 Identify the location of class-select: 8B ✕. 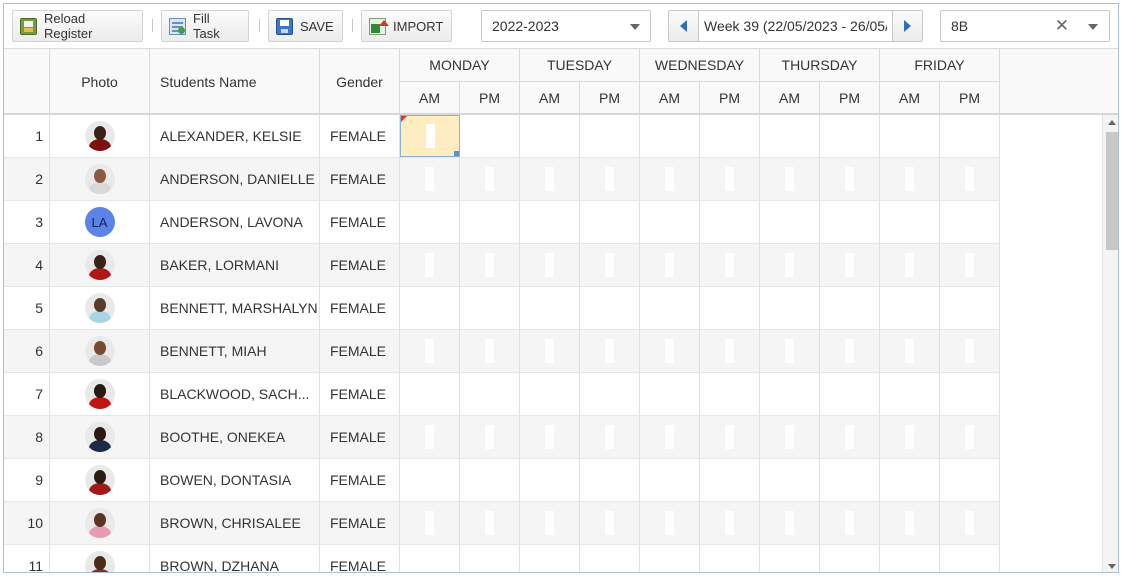
(1025, 26).